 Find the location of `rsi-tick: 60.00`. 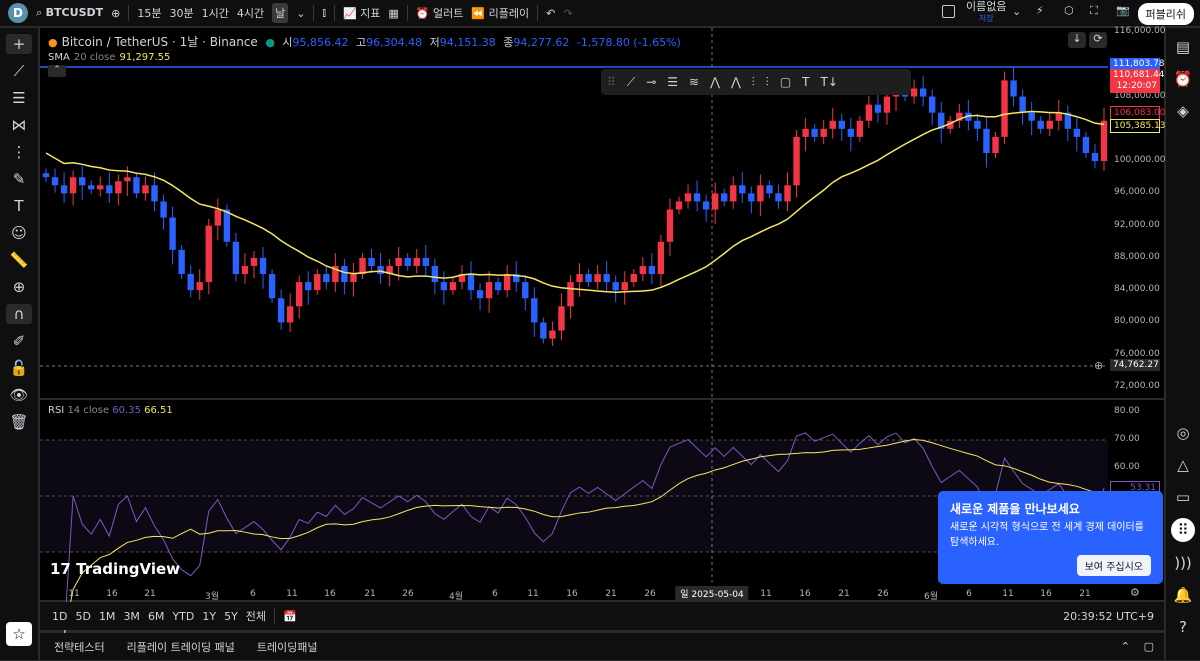

rsi-tick: 60.00 is located at coordinates (1127, 467).